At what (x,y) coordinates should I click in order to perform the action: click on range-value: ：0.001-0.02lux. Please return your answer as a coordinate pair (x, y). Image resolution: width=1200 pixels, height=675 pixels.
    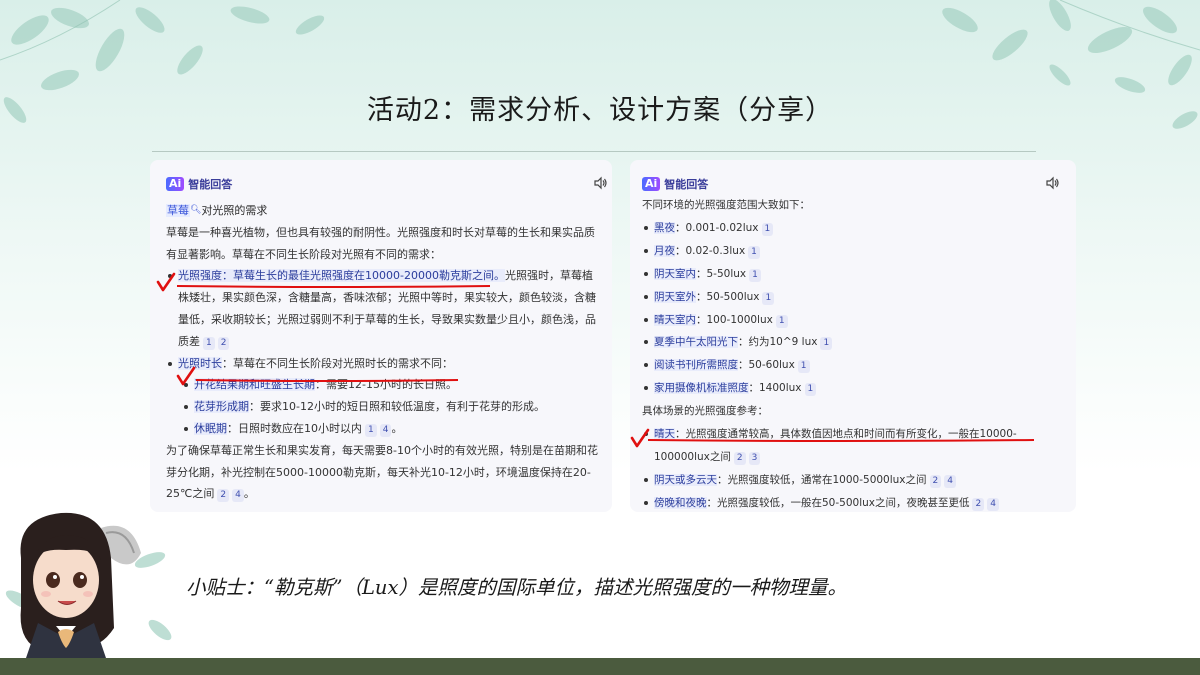
    Looking at the image, I should click on (717, 227).